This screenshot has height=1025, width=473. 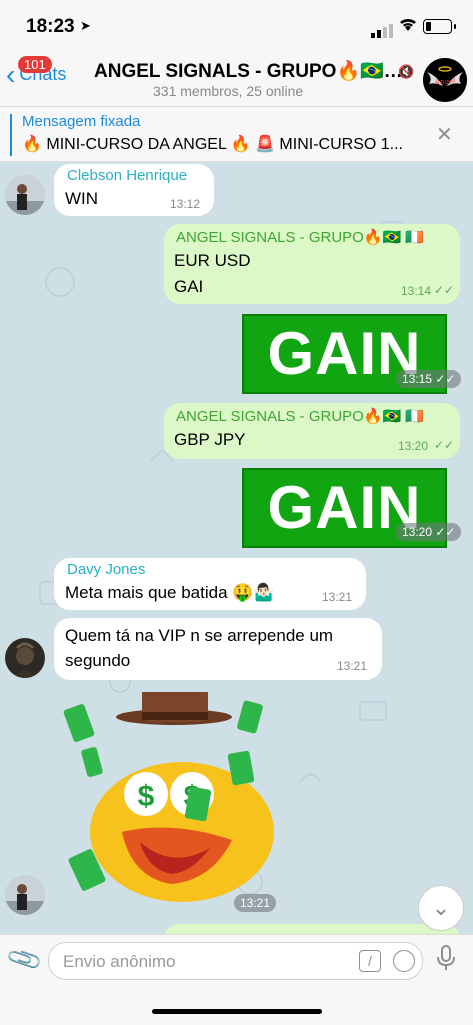 I want to click on message-text: WIN, so click(x=82, y=198).